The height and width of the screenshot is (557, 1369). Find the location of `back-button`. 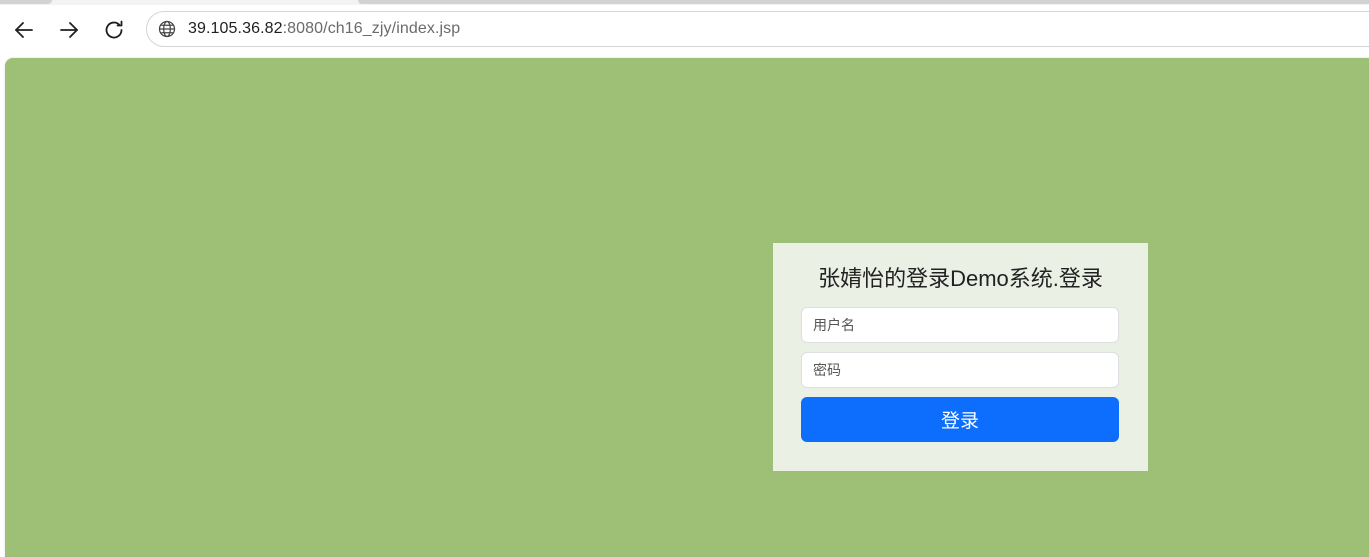

back-button is located at coordinates (24, 30).